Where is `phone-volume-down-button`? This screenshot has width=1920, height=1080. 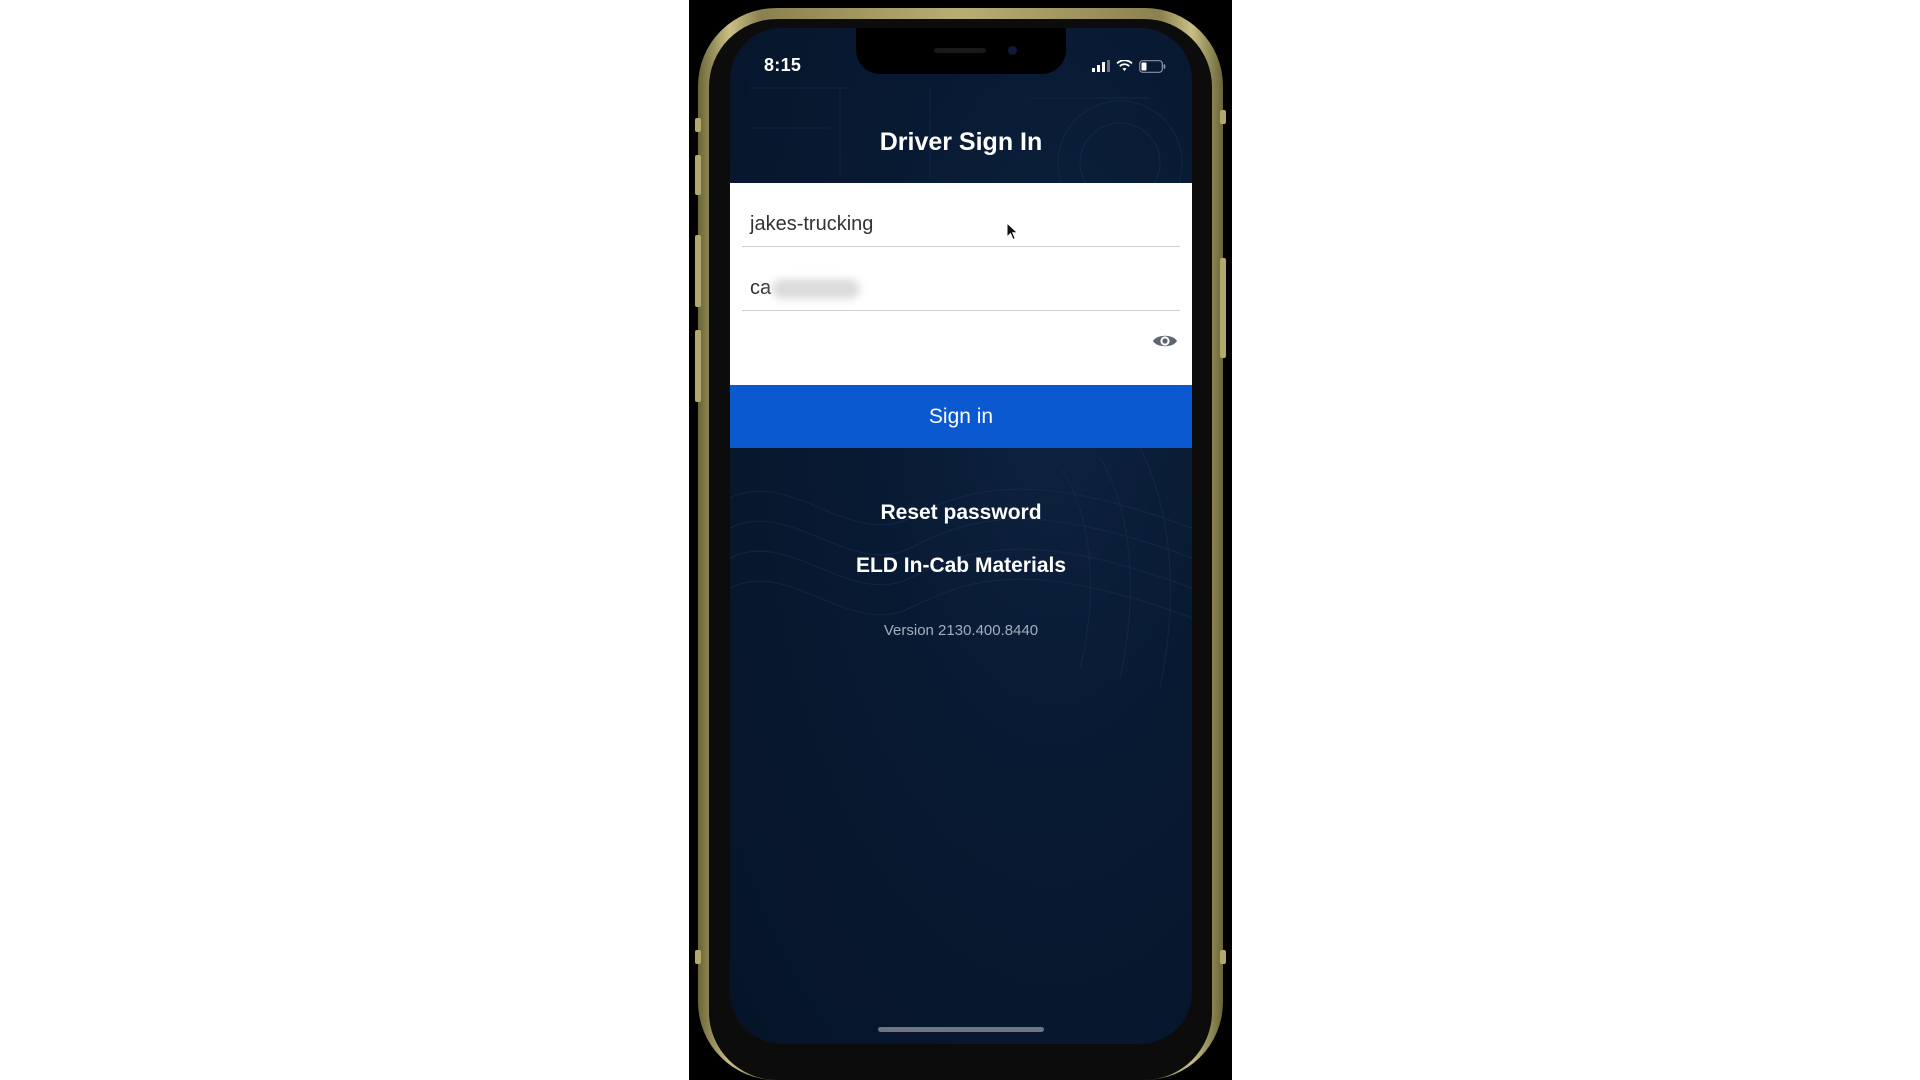 phone-volume-down-button is located at coordinates (698, 271).